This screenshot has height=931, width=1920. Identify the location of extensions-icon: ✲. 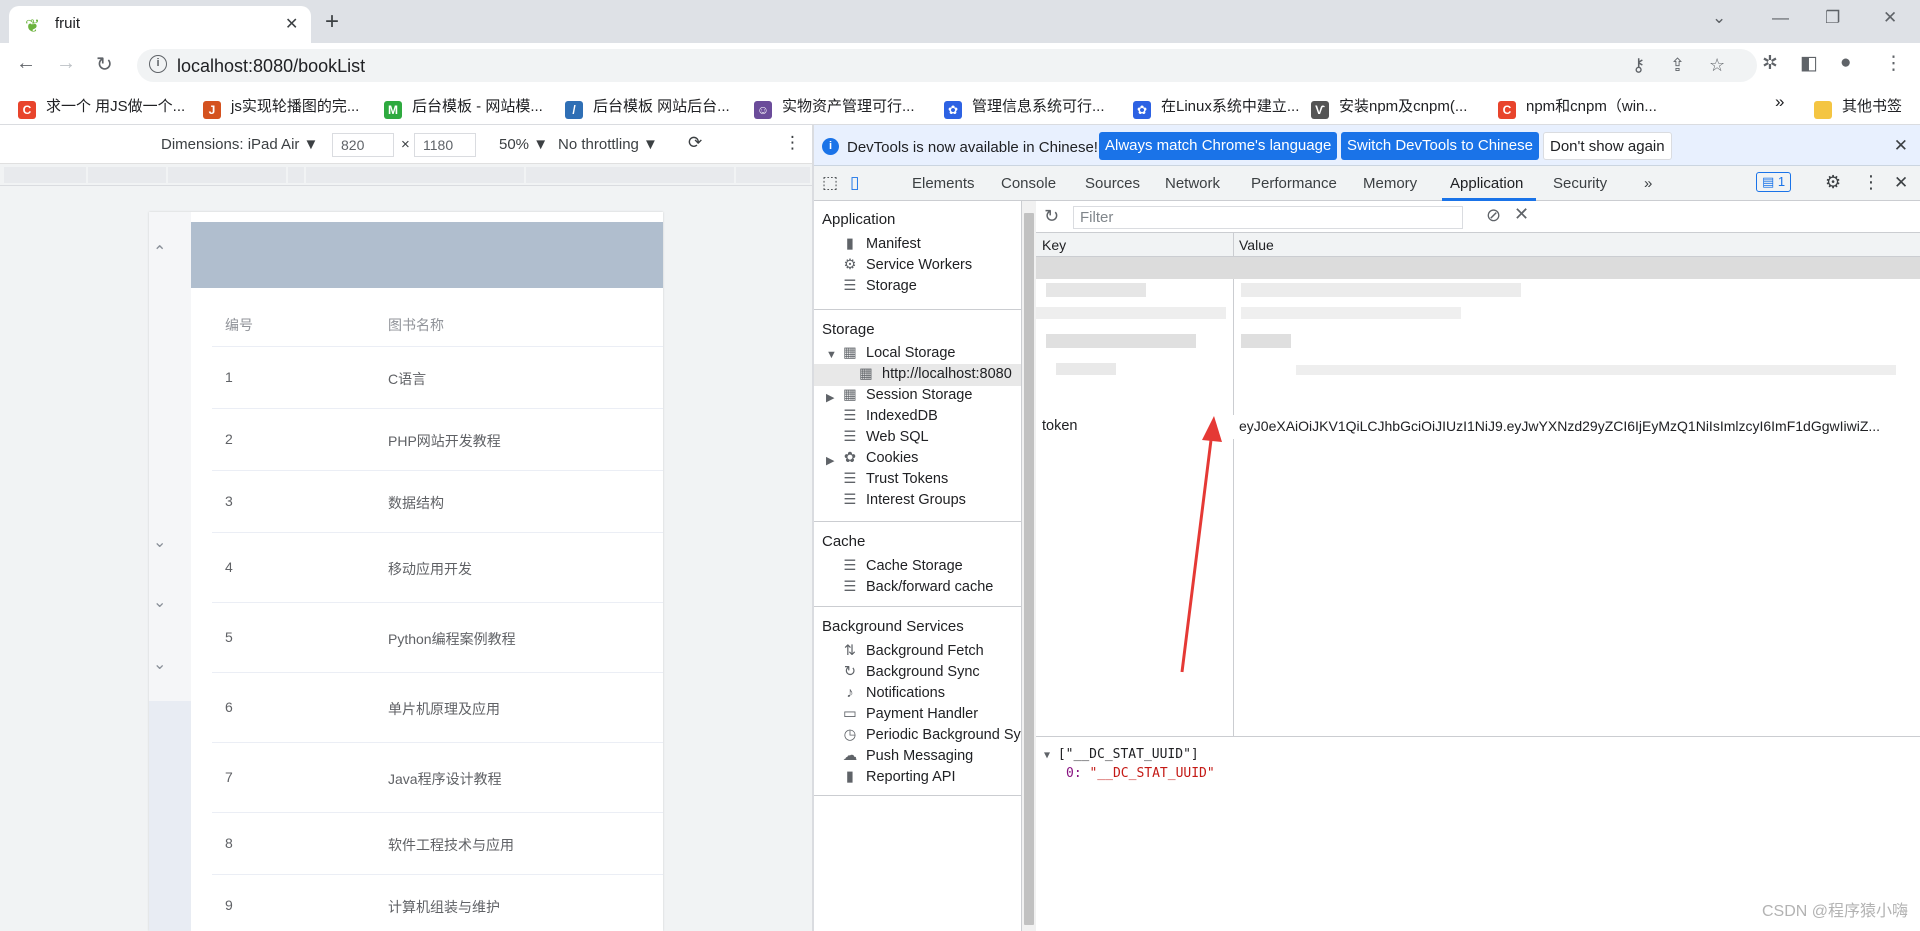
(1770, 63).